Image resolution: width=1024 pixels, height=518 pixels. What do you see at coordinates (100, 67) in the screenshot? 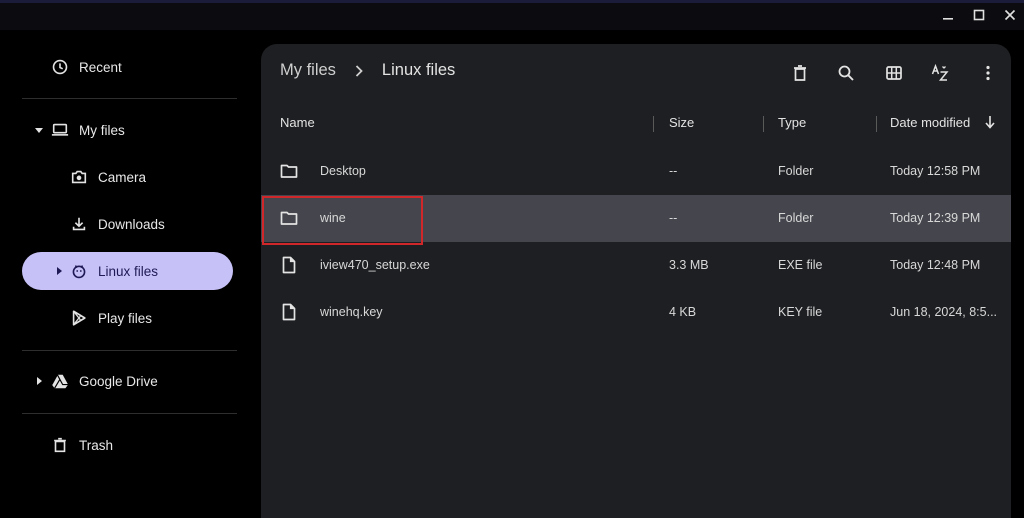
I see `sidebar-item-label: Recent` at bounding box center [100, 67].